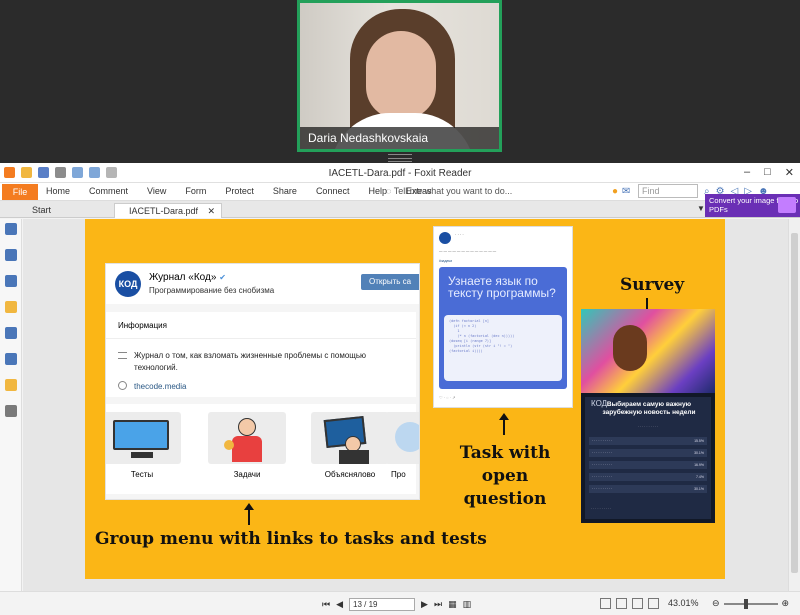 This screenshot has height=615, width=800. Describe the element at coordinates (195, 191) in the screenshot. I see `menu-form: Form` at that location.